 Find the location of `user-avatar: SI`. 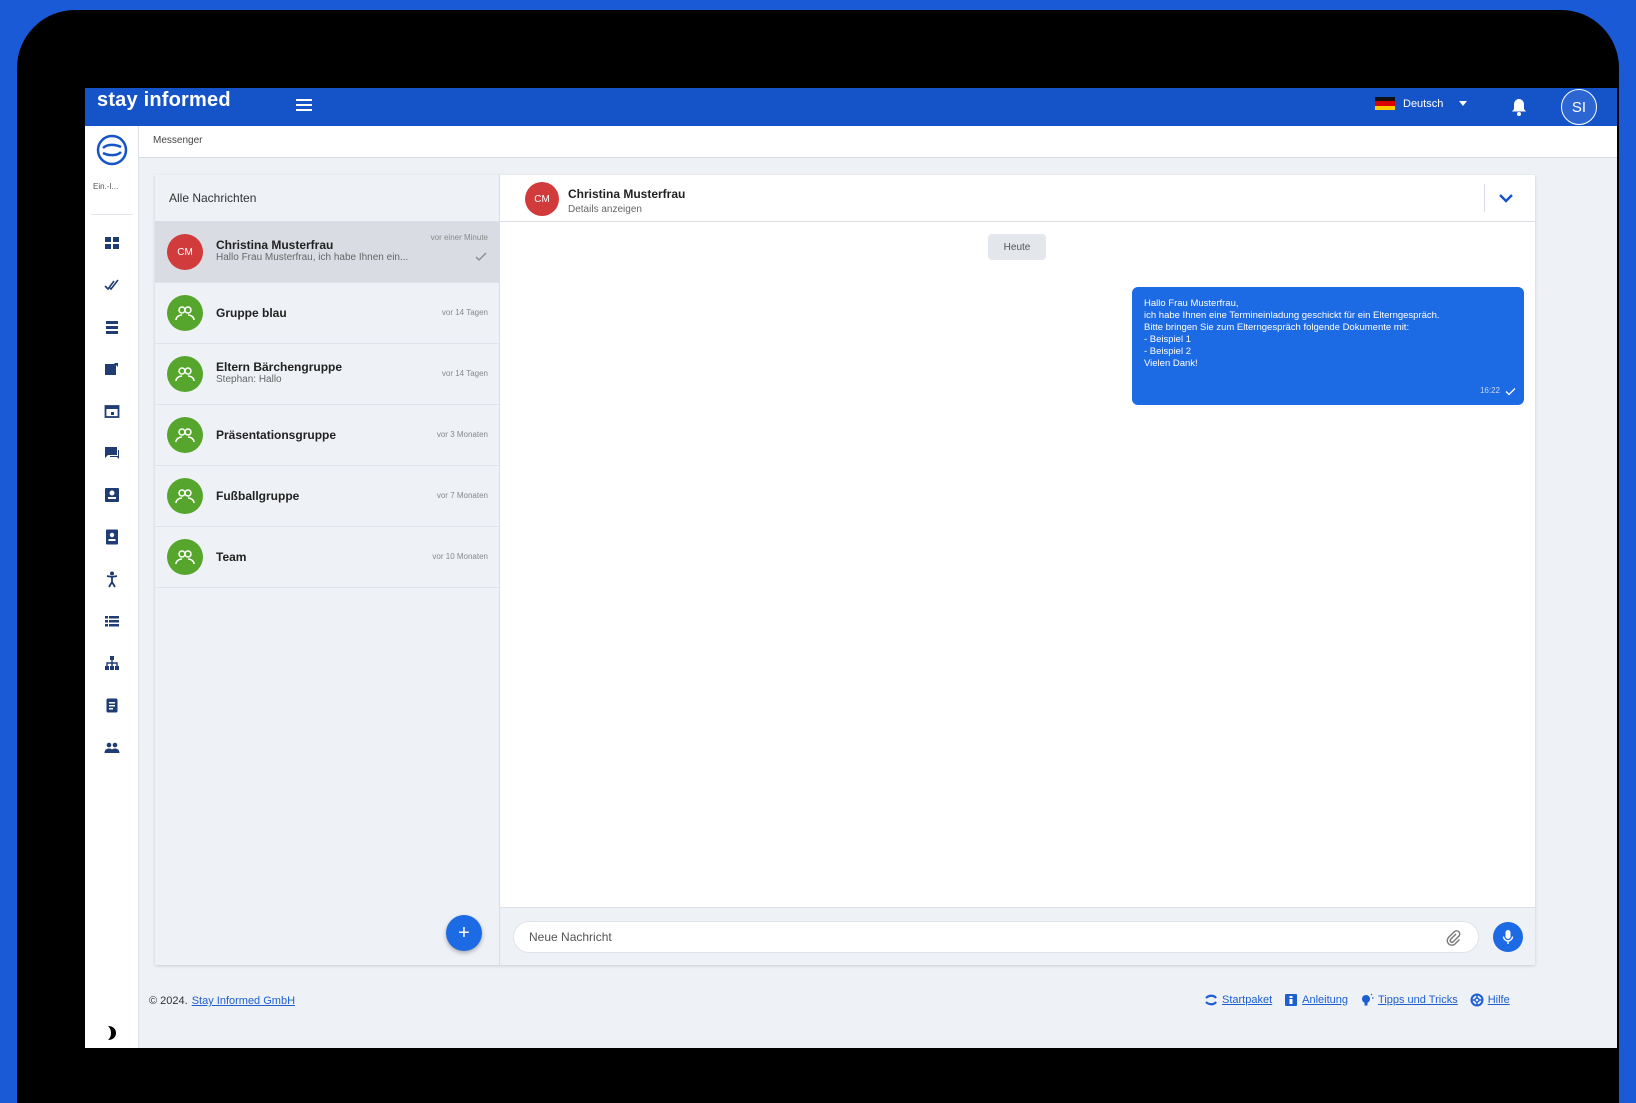

user-avatar: SI is located at coordinates (1579, 107).